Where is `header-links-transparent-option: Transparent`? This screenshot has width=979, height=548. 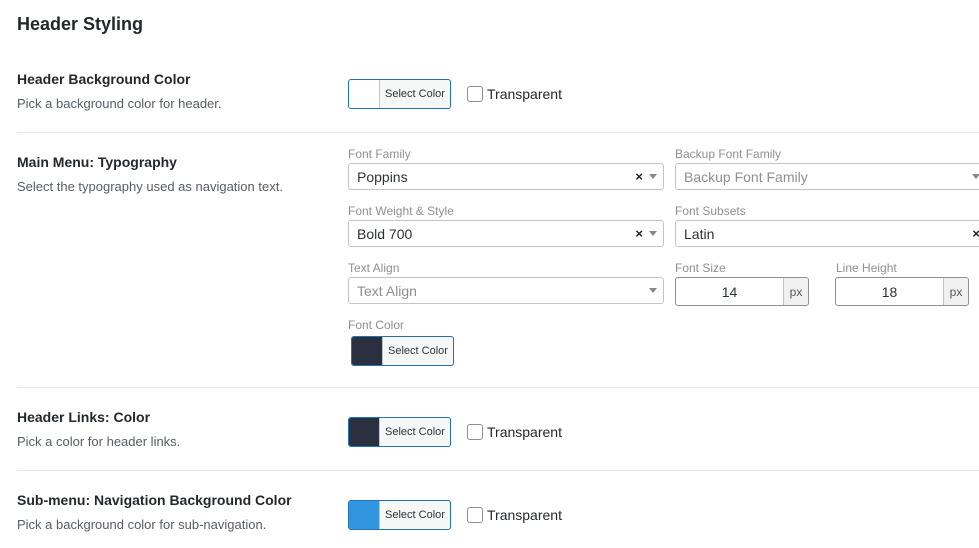
header-links-transparent-option: Transparent is located at coordinates (514, 432).